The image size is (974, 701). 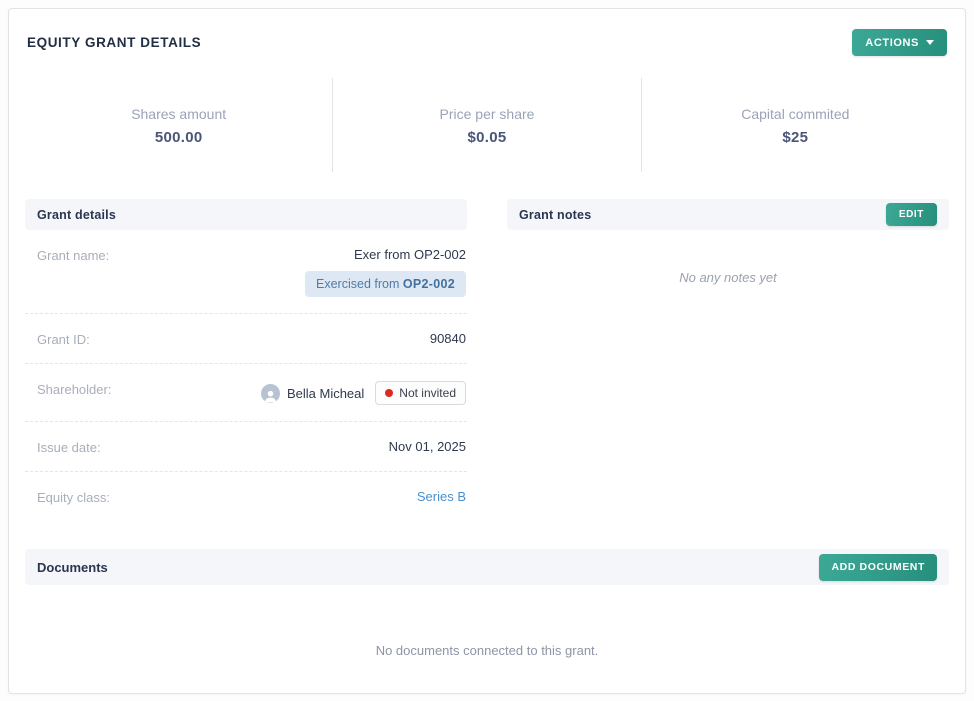 I want to click on stat-label: Price per share, so click(x=487, y=114).